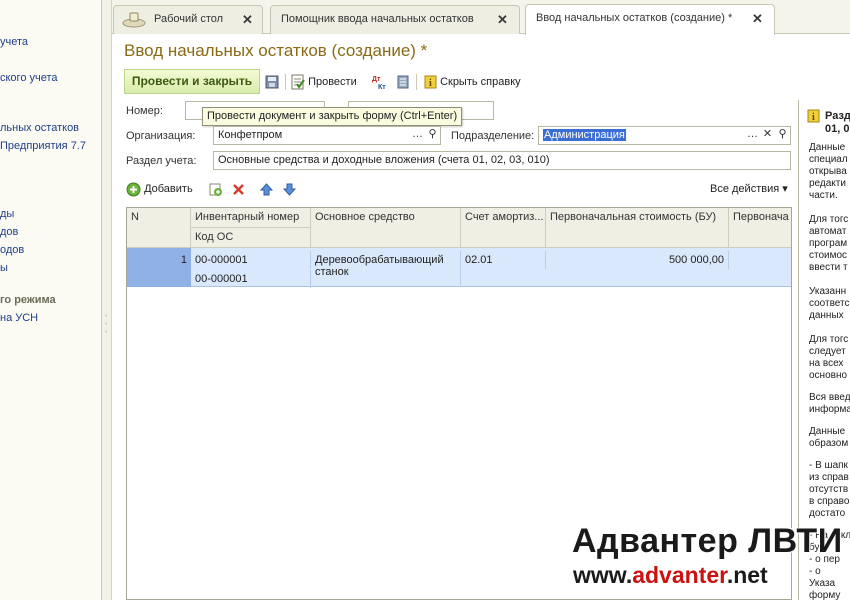  What do you see at coordinates (144, 111) in the screenshot?
I see `number-label: Номер:` at bounding box center [144, 111].